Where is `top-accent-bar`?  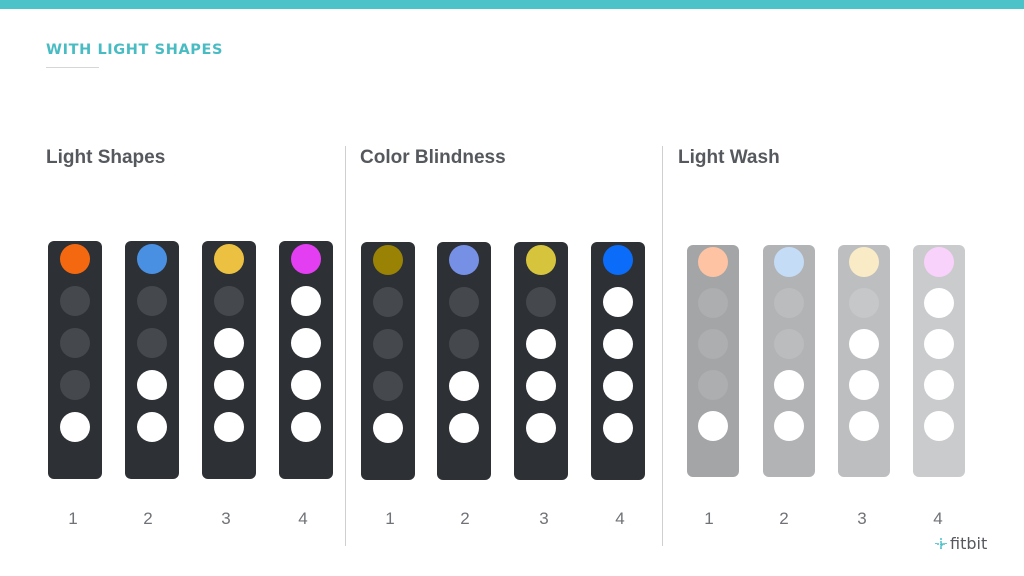
top-accent-bar is located at coordinates (512, 4).